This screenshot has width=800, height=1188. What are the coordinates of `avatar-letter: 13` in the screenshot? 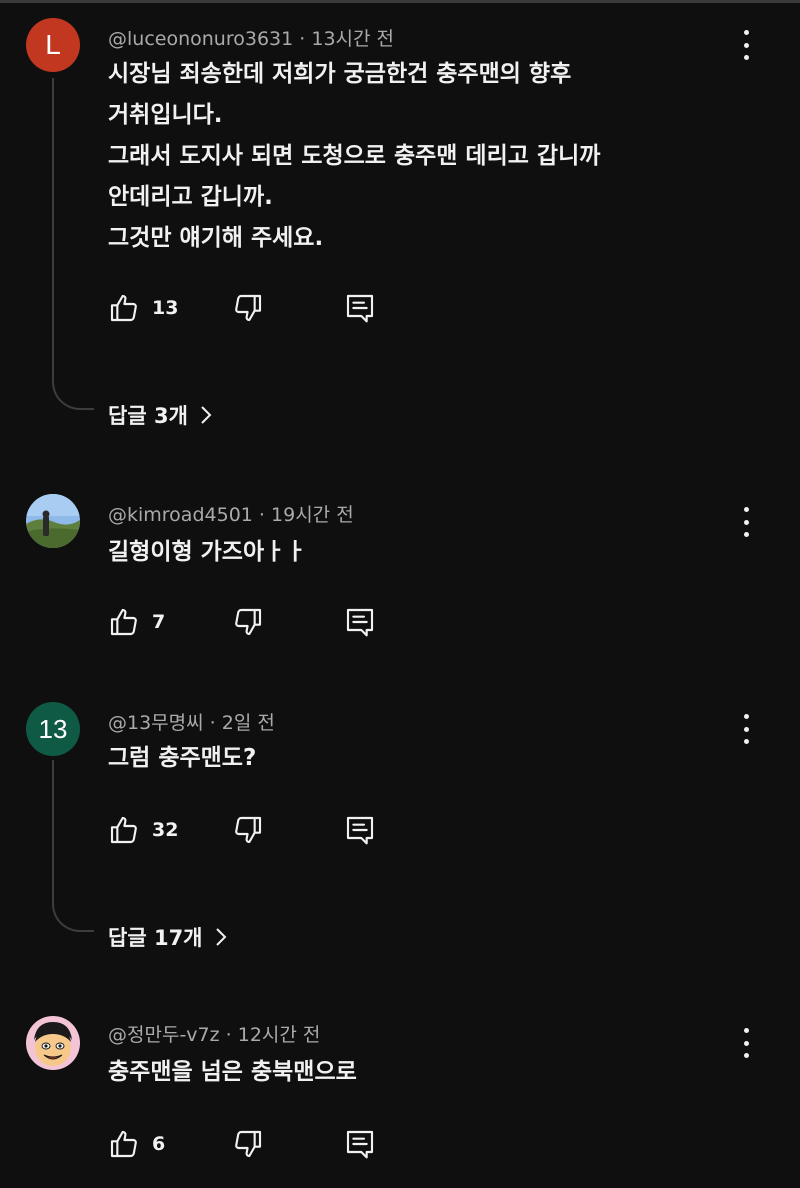 It's located at (53, 728).